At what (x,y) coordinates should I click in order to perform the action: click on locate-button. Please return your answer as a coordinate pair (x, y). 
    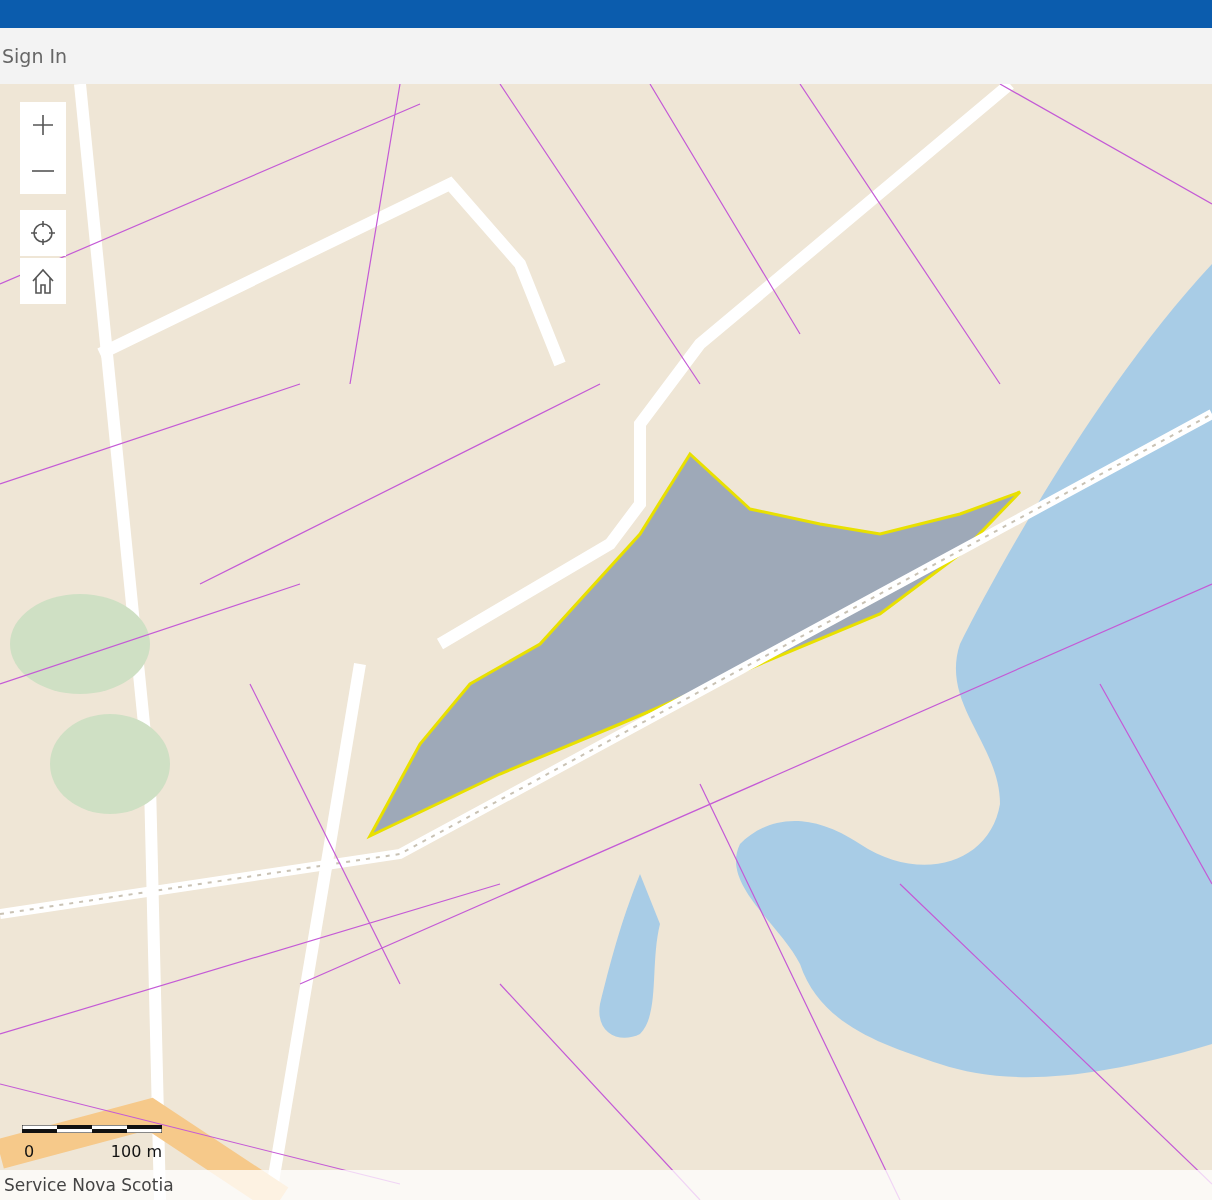
    Looking at the image, I should click on (43, 233).